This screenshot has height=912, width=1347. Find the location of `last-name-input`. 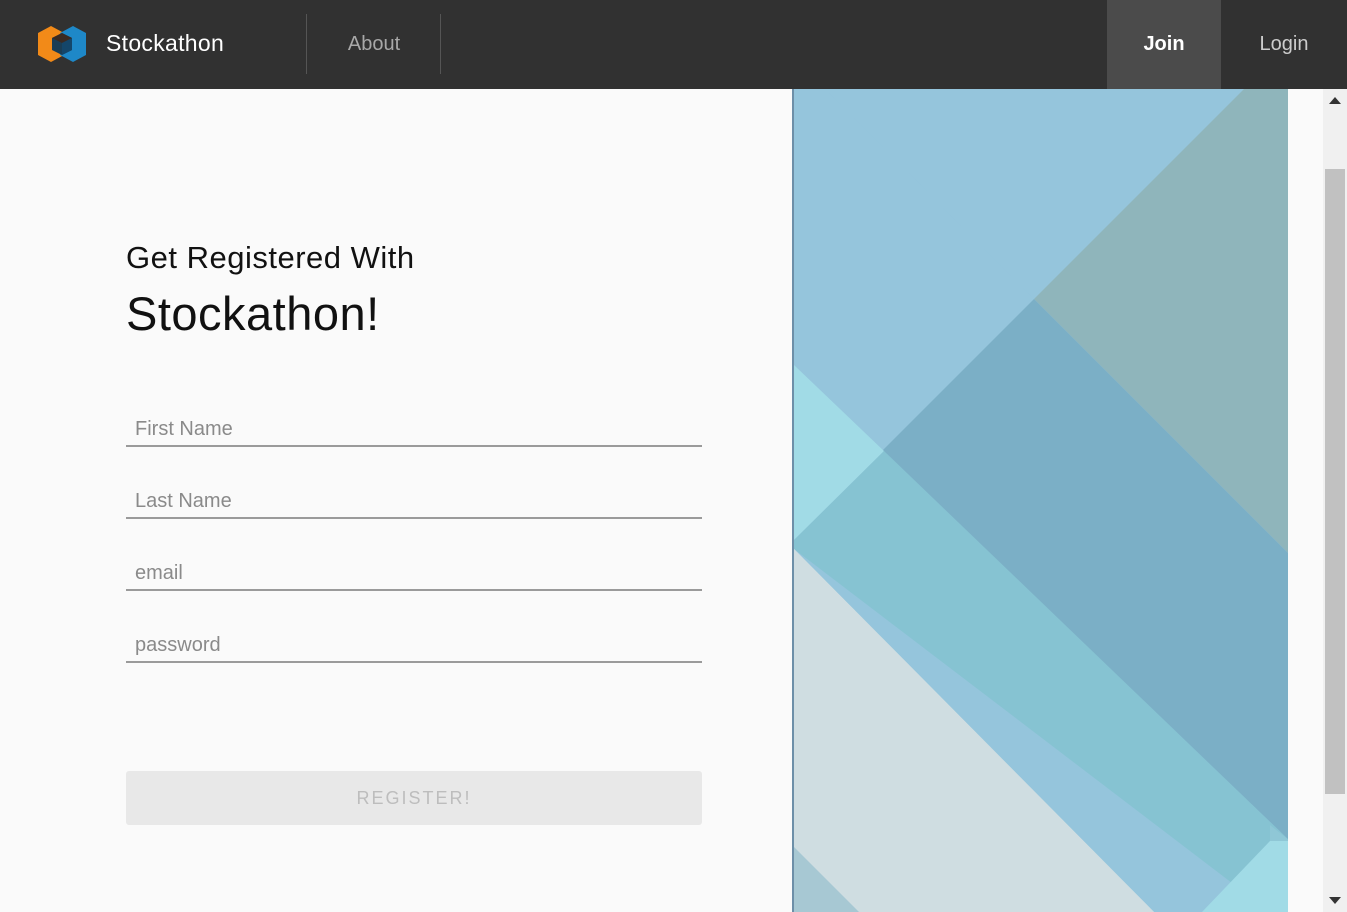

last-name-input is located at coordinates (414, 498).